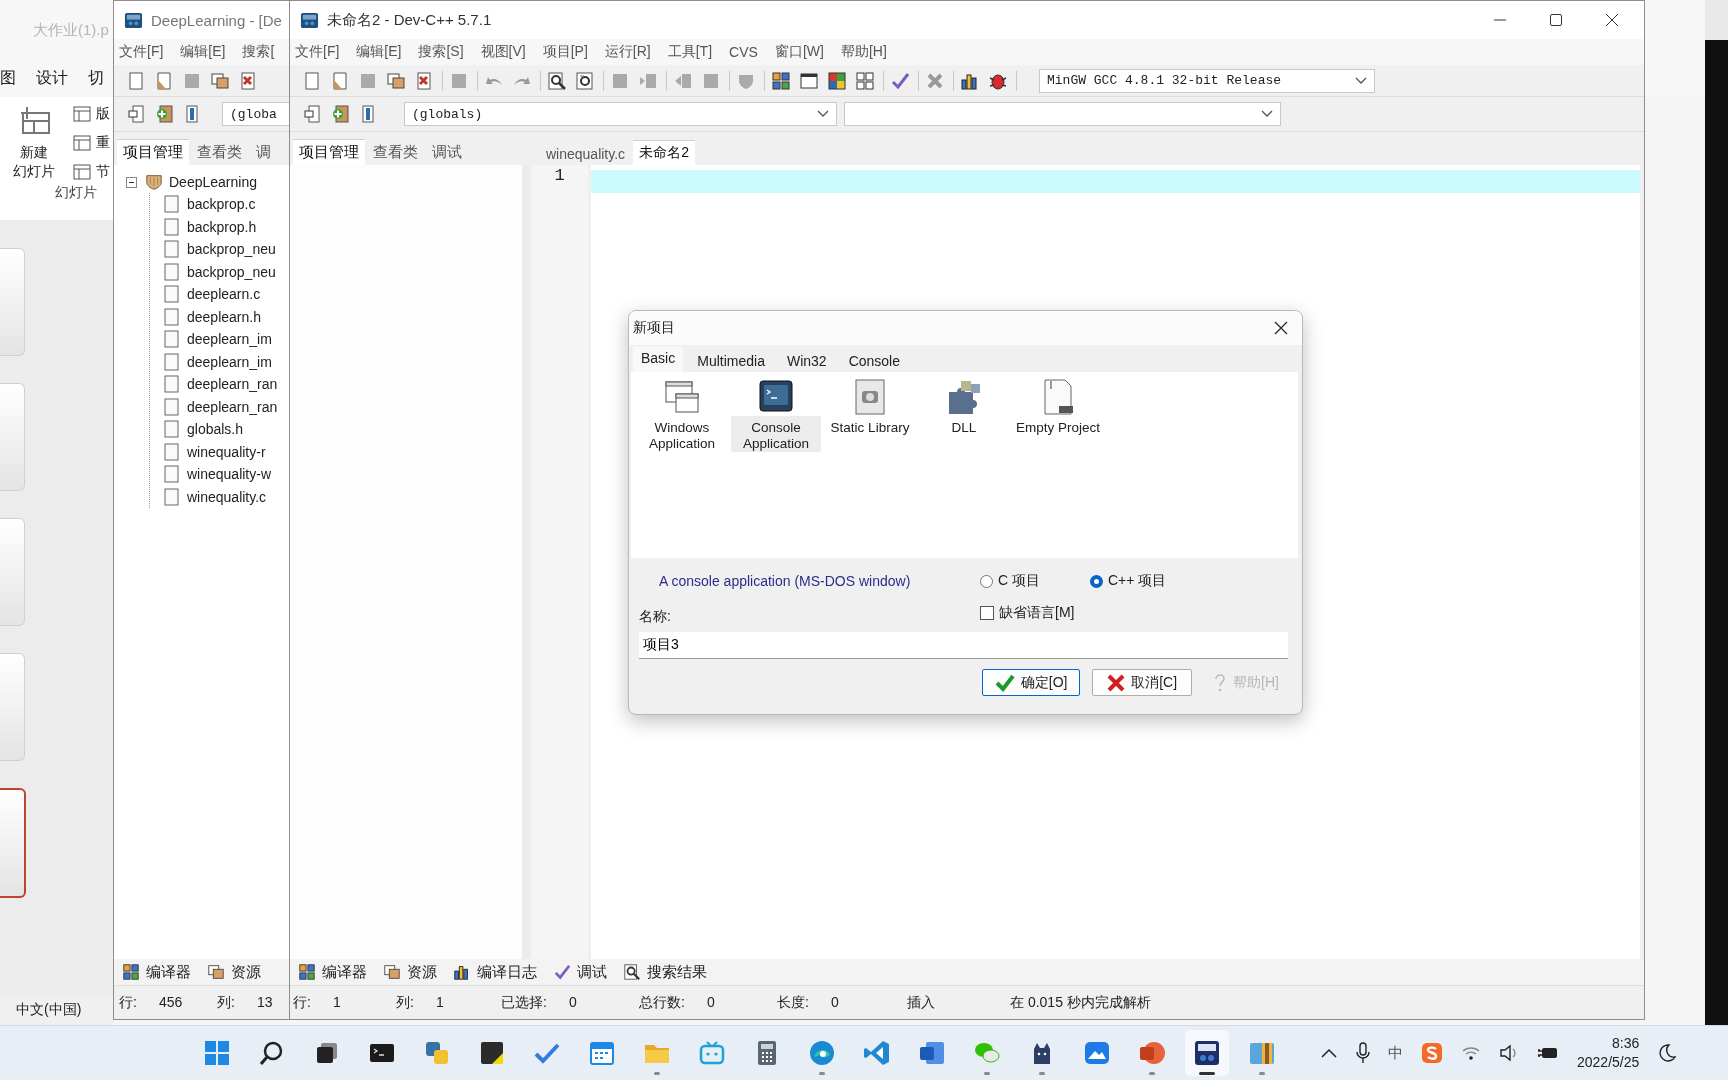 Image resolution: width=1728 pixels, height=1080 pixels. What do you see at coordinates (1608, 1062) in the screenshot?
I see `clock-date: 2022/5/25` at bounding box center [1608, 1062].